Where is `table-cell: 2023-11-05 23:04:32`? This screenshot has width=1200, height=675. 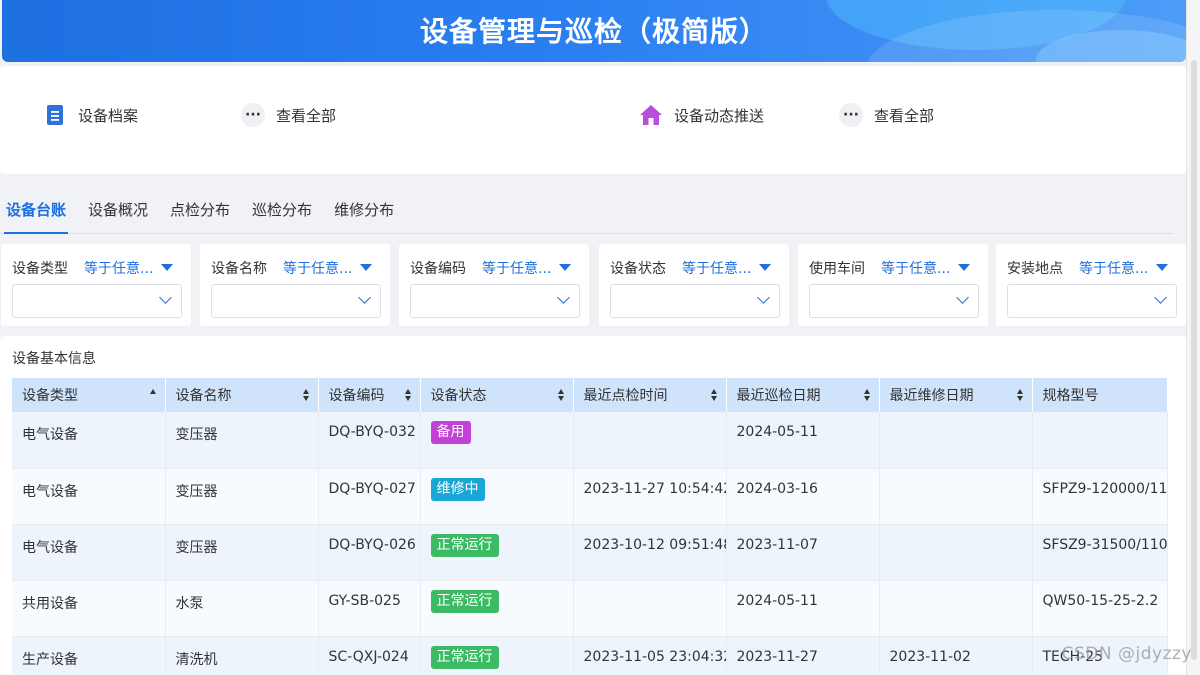
table-cell: 2023-11-05 23:04:32 is located at coordinates (650, 655).